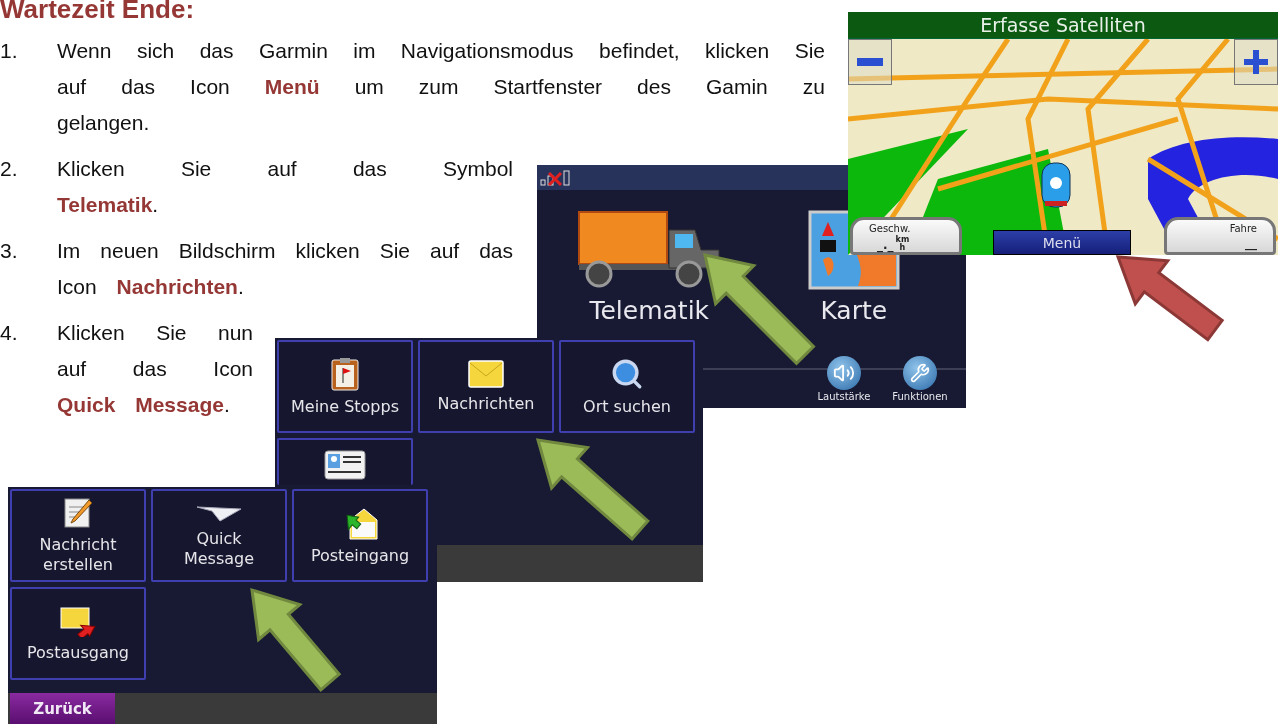  I want to click on menu-tile: Postausgang, so click(78, 633).